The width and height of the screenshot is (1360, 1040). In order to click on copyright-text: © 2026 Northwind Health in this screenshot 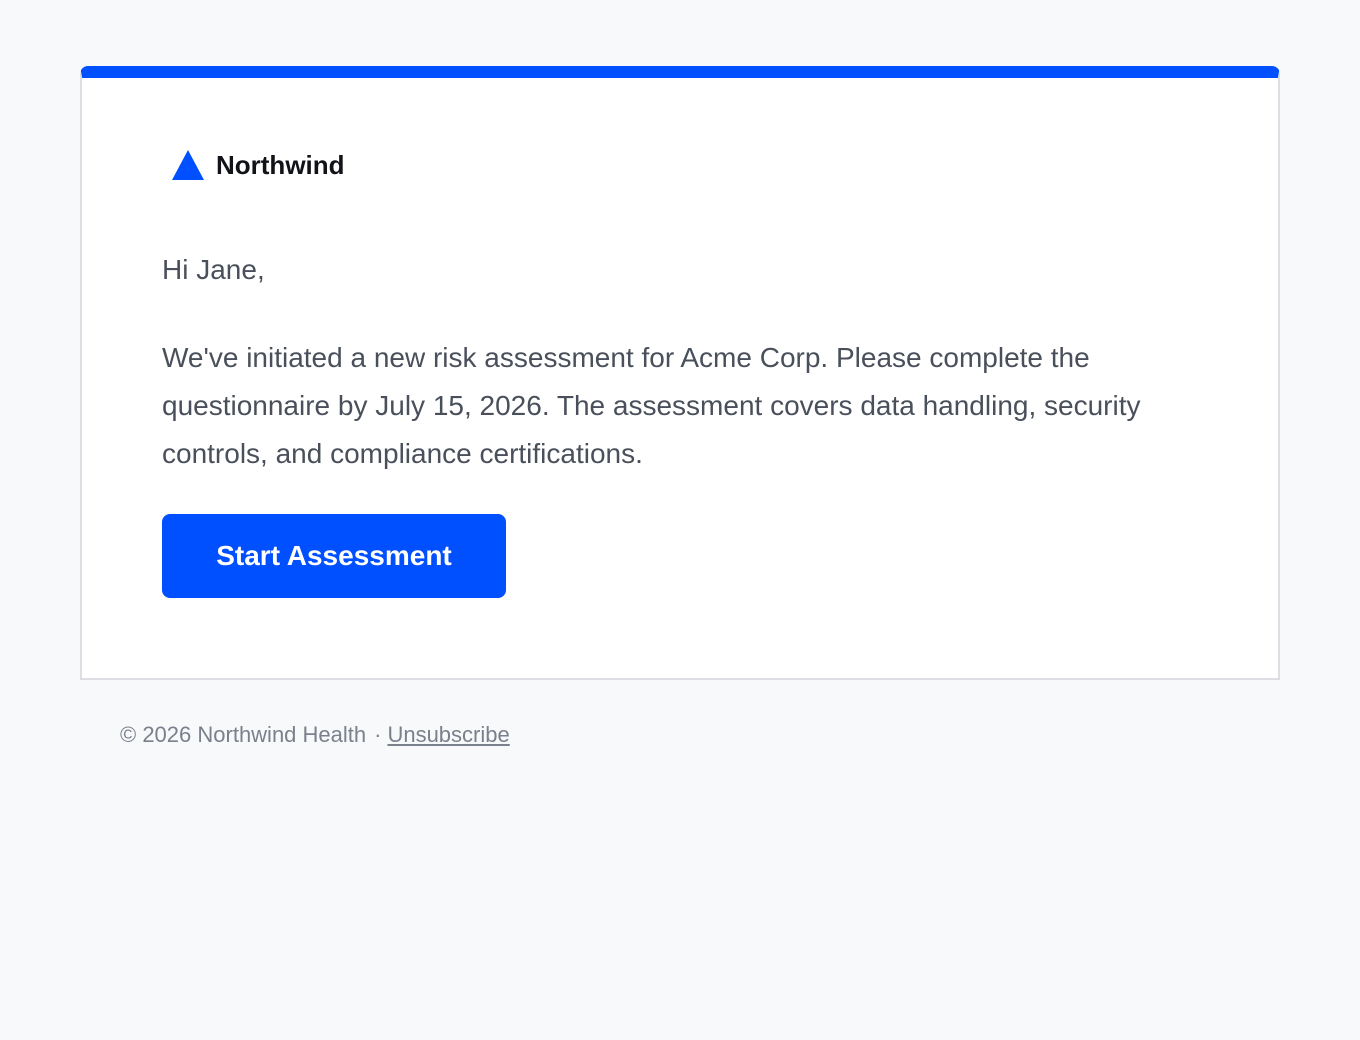, I will do `click(243, 734)`.